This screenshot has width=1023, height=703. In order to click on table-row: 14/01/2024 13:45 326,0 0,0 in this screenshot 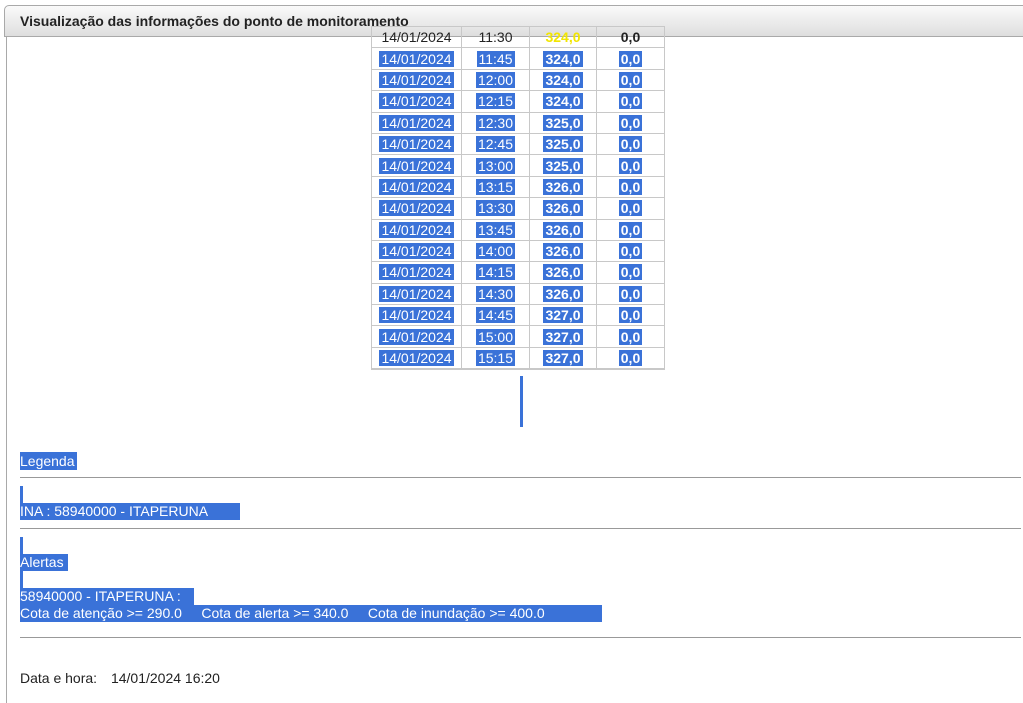, I will do `click(518, 230)`.